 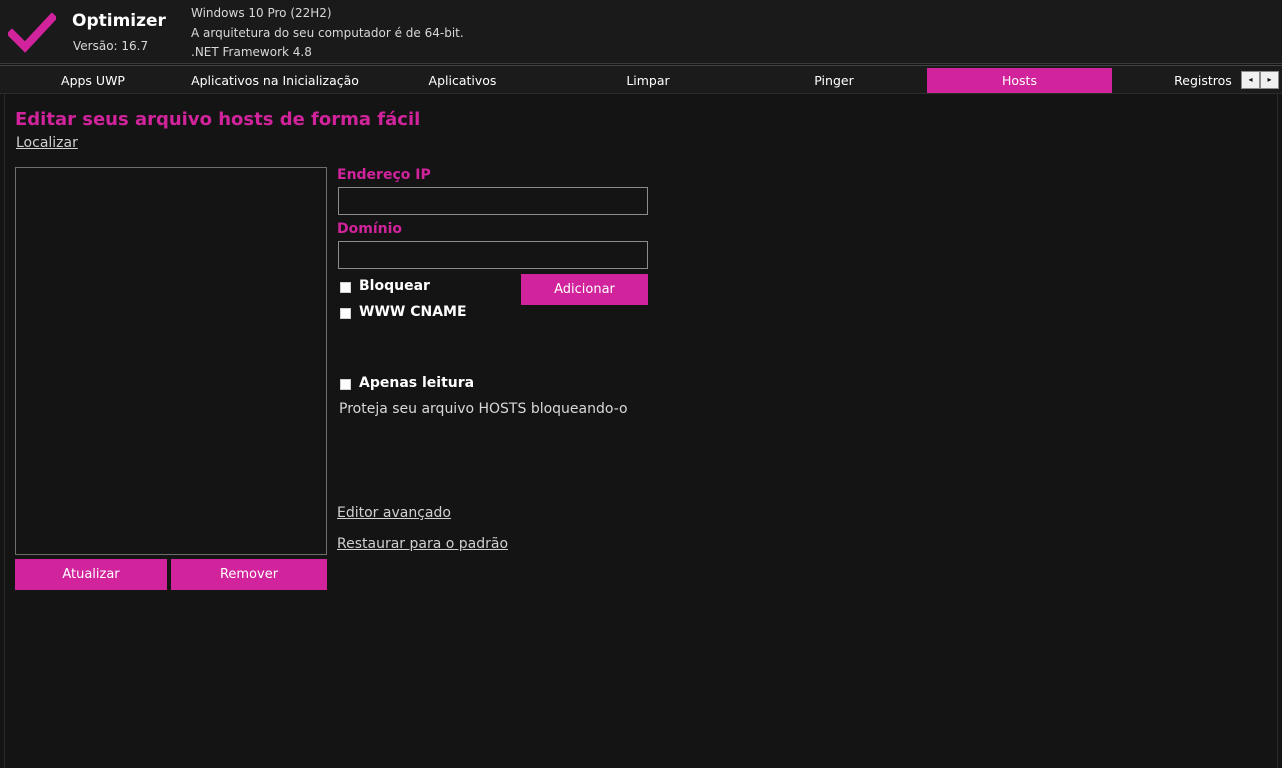 I want to click on os-info: Windows 10 Pro (22H2), so click(x=261, y=13).